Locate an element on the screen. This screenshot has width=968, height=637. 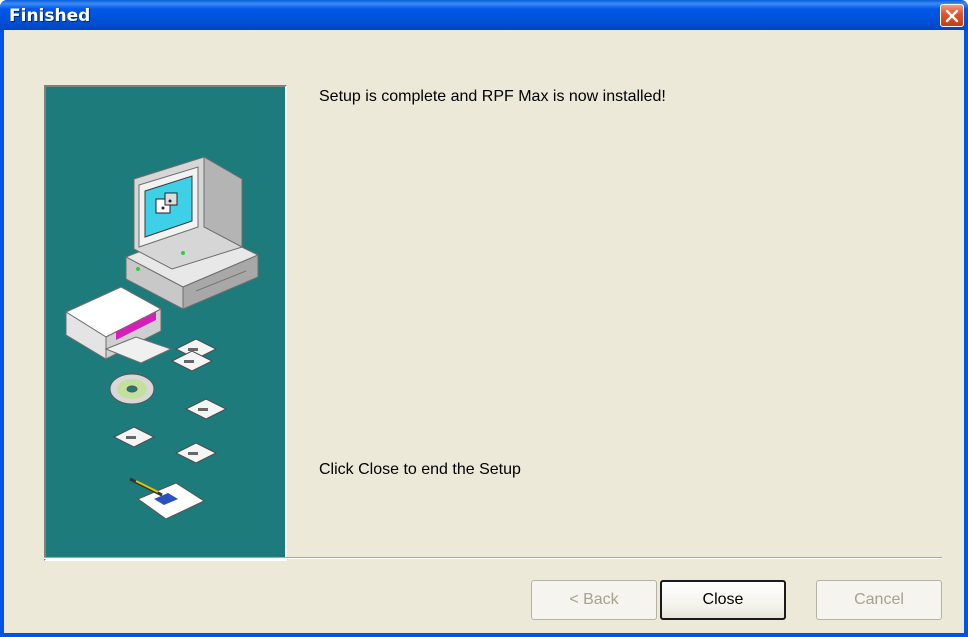
cancel-button: Cancel is located at coordinates (879, 600).